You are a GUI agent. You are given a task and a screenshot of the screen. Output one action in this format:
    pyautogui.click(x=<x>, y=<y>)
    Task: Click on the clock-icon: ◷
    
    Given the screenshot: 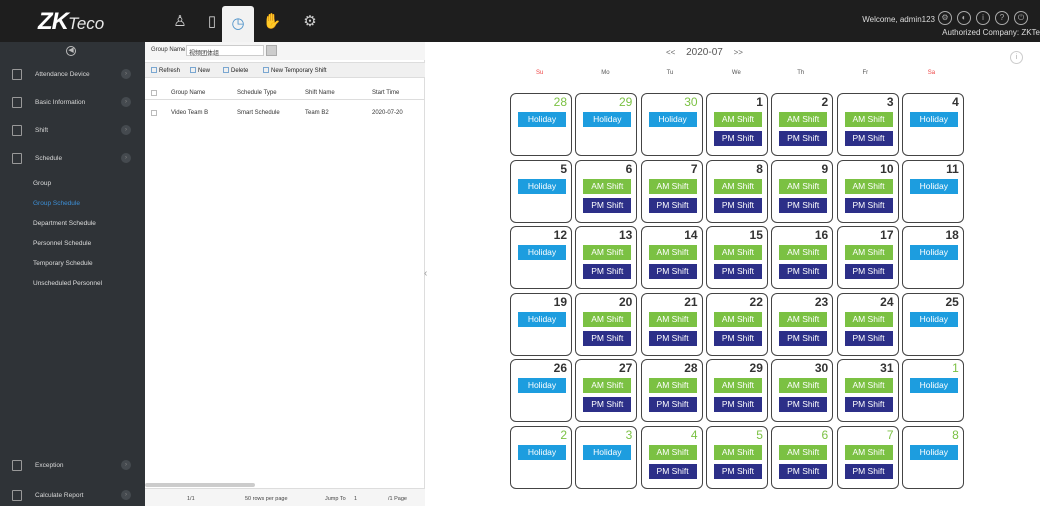 What is the action you would take?
    pyautogui.click(x=238, y=24)
    